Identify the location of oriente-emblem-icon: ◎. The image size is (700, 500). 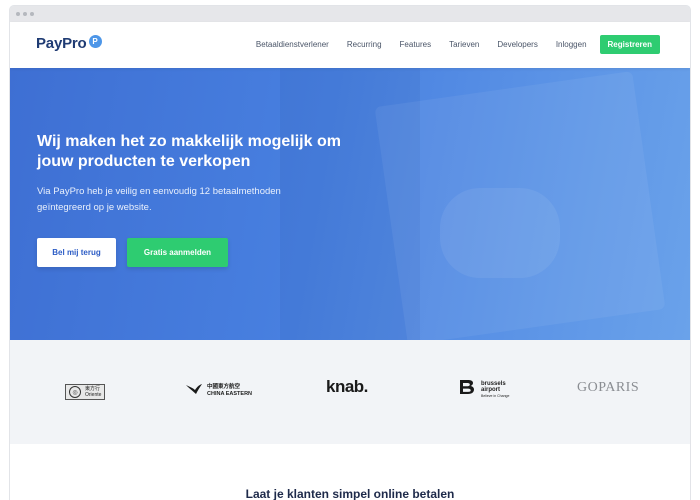
(75, 392).